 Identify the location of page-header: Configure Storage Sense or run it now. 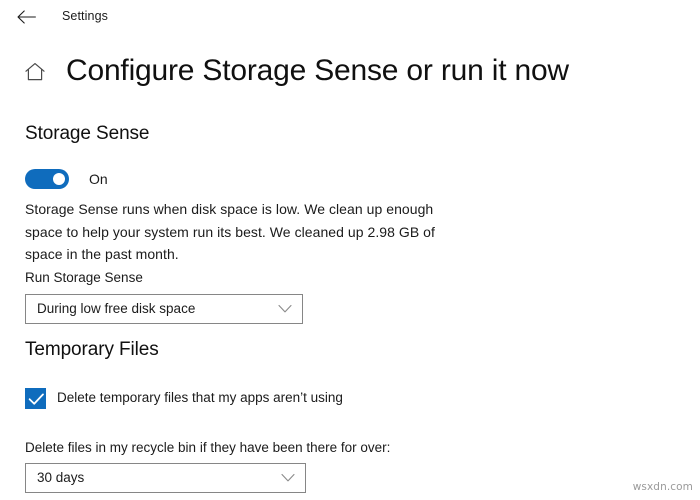
(350, 72).